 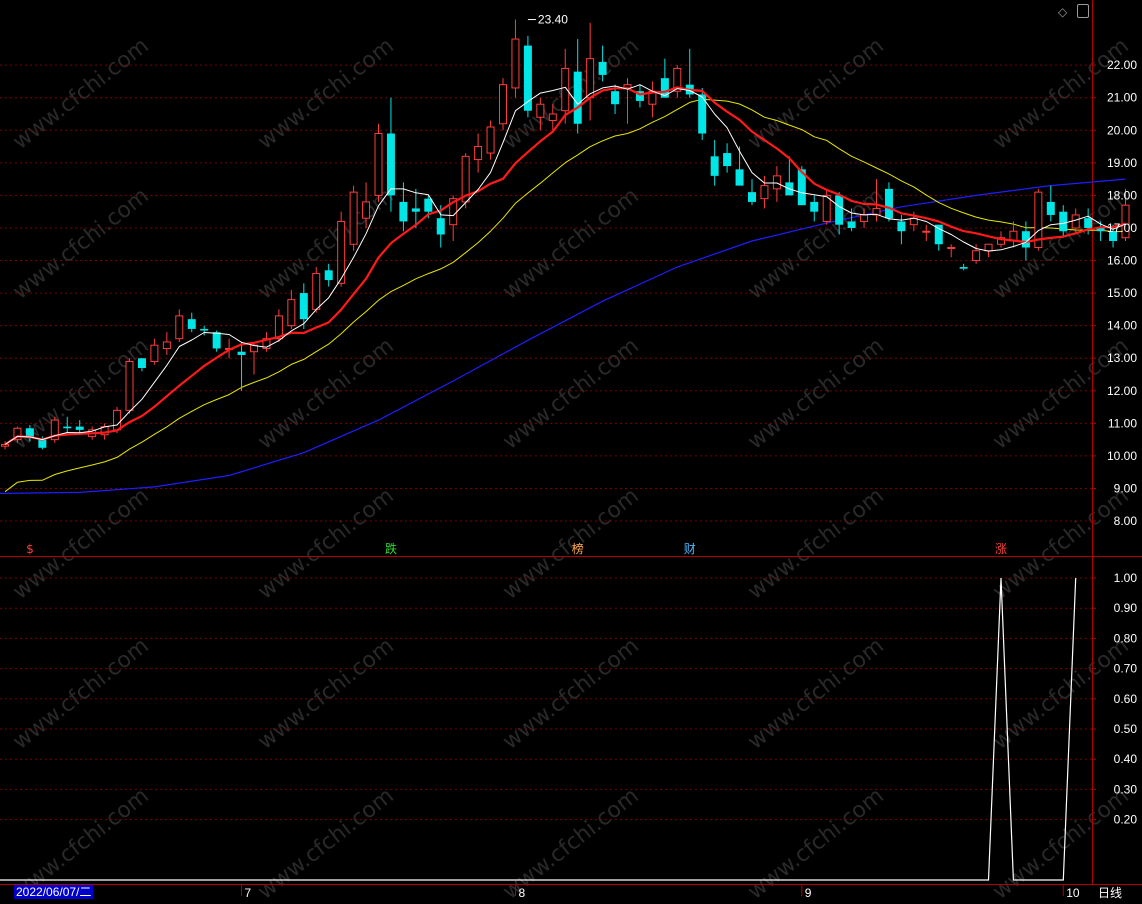 What do you see at coordinates (54, 892) in the screenshot?
I see `date-cursor-label: 2022/06/07/二` at bounding box center [54, 892].